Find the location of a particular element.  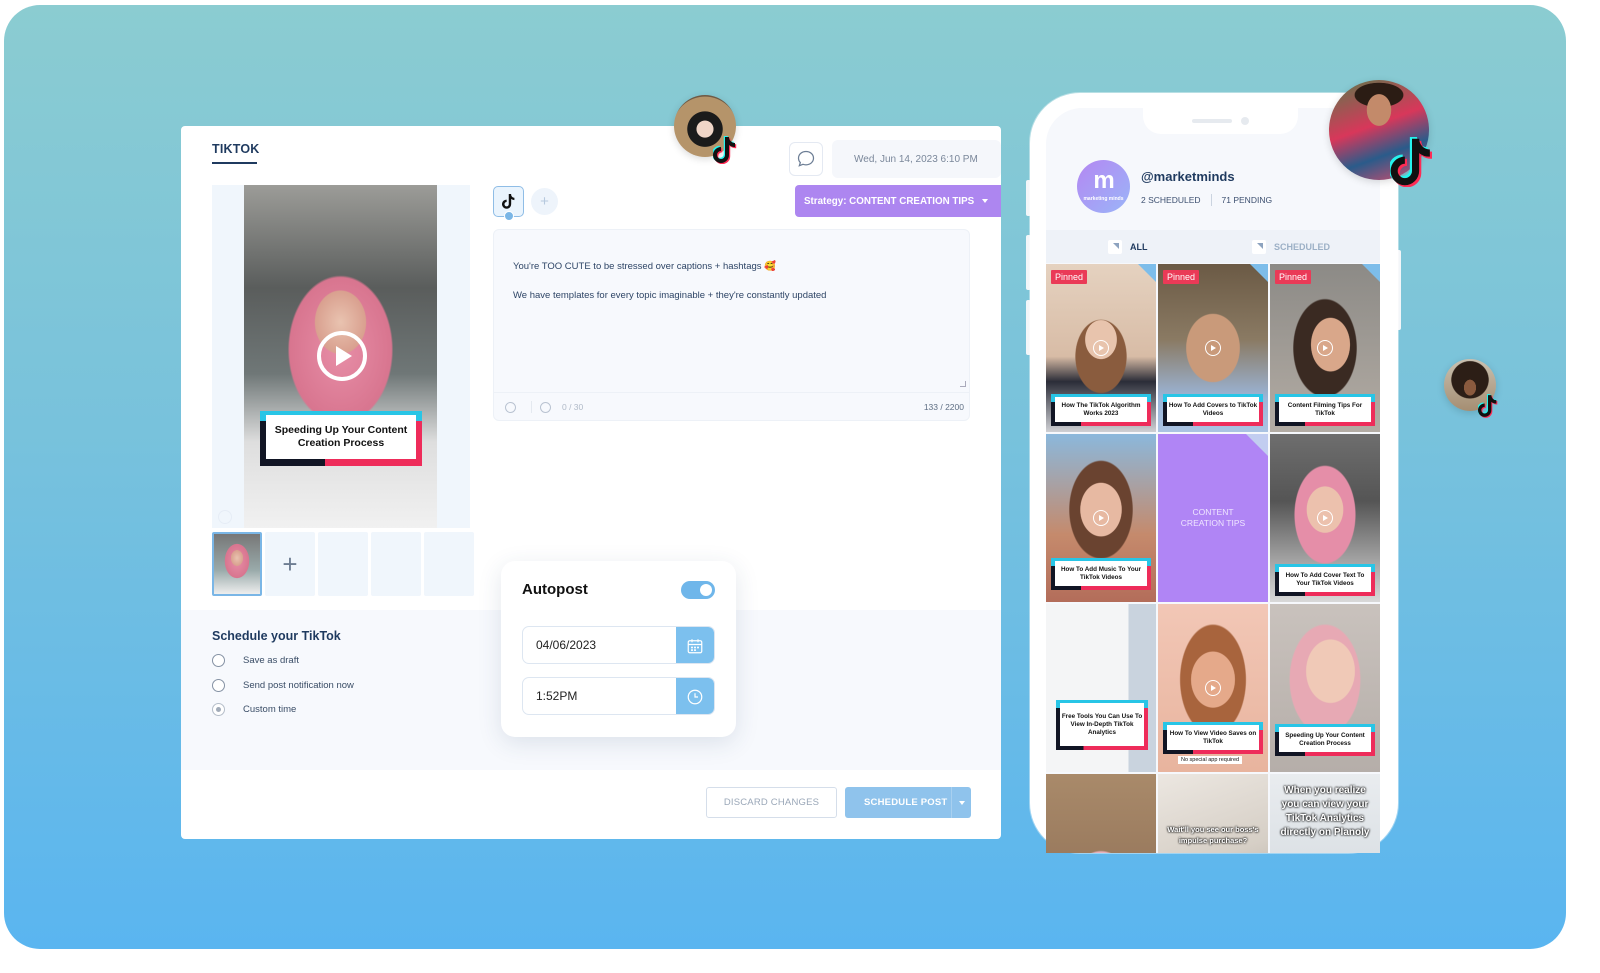

speaker is located at coordinates (1212, 121).